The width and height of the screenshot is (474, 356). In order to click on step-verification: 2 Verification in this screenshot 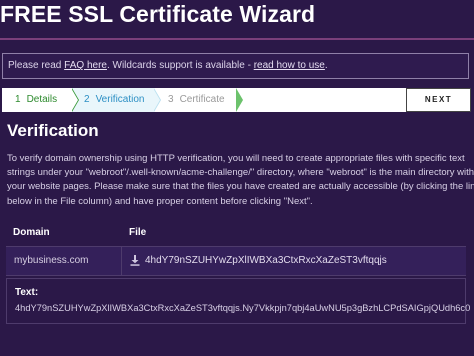, I will do `click(113, 100)`.